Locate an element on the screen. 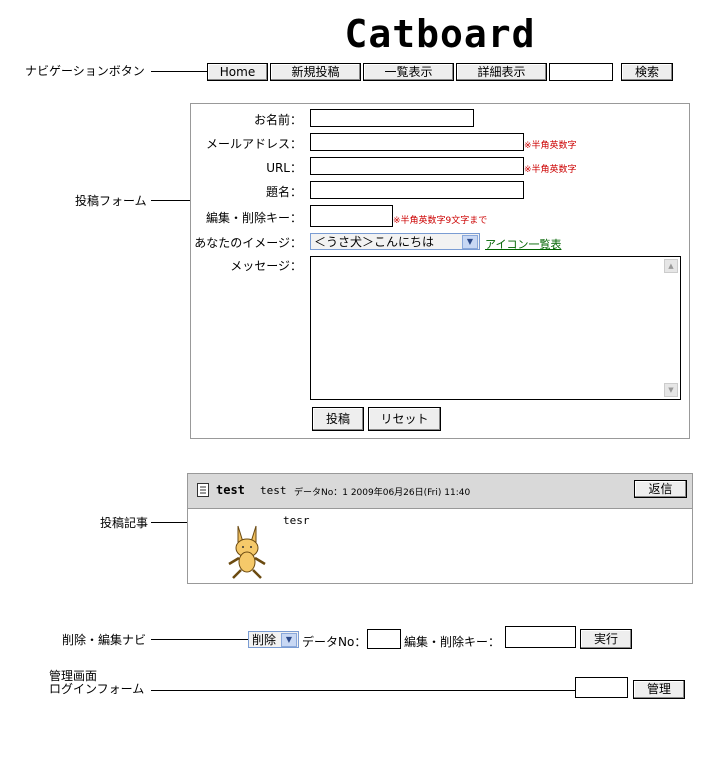 This screenshot has height=761, width=712. post-author: test is located at coordinates (273, 490).